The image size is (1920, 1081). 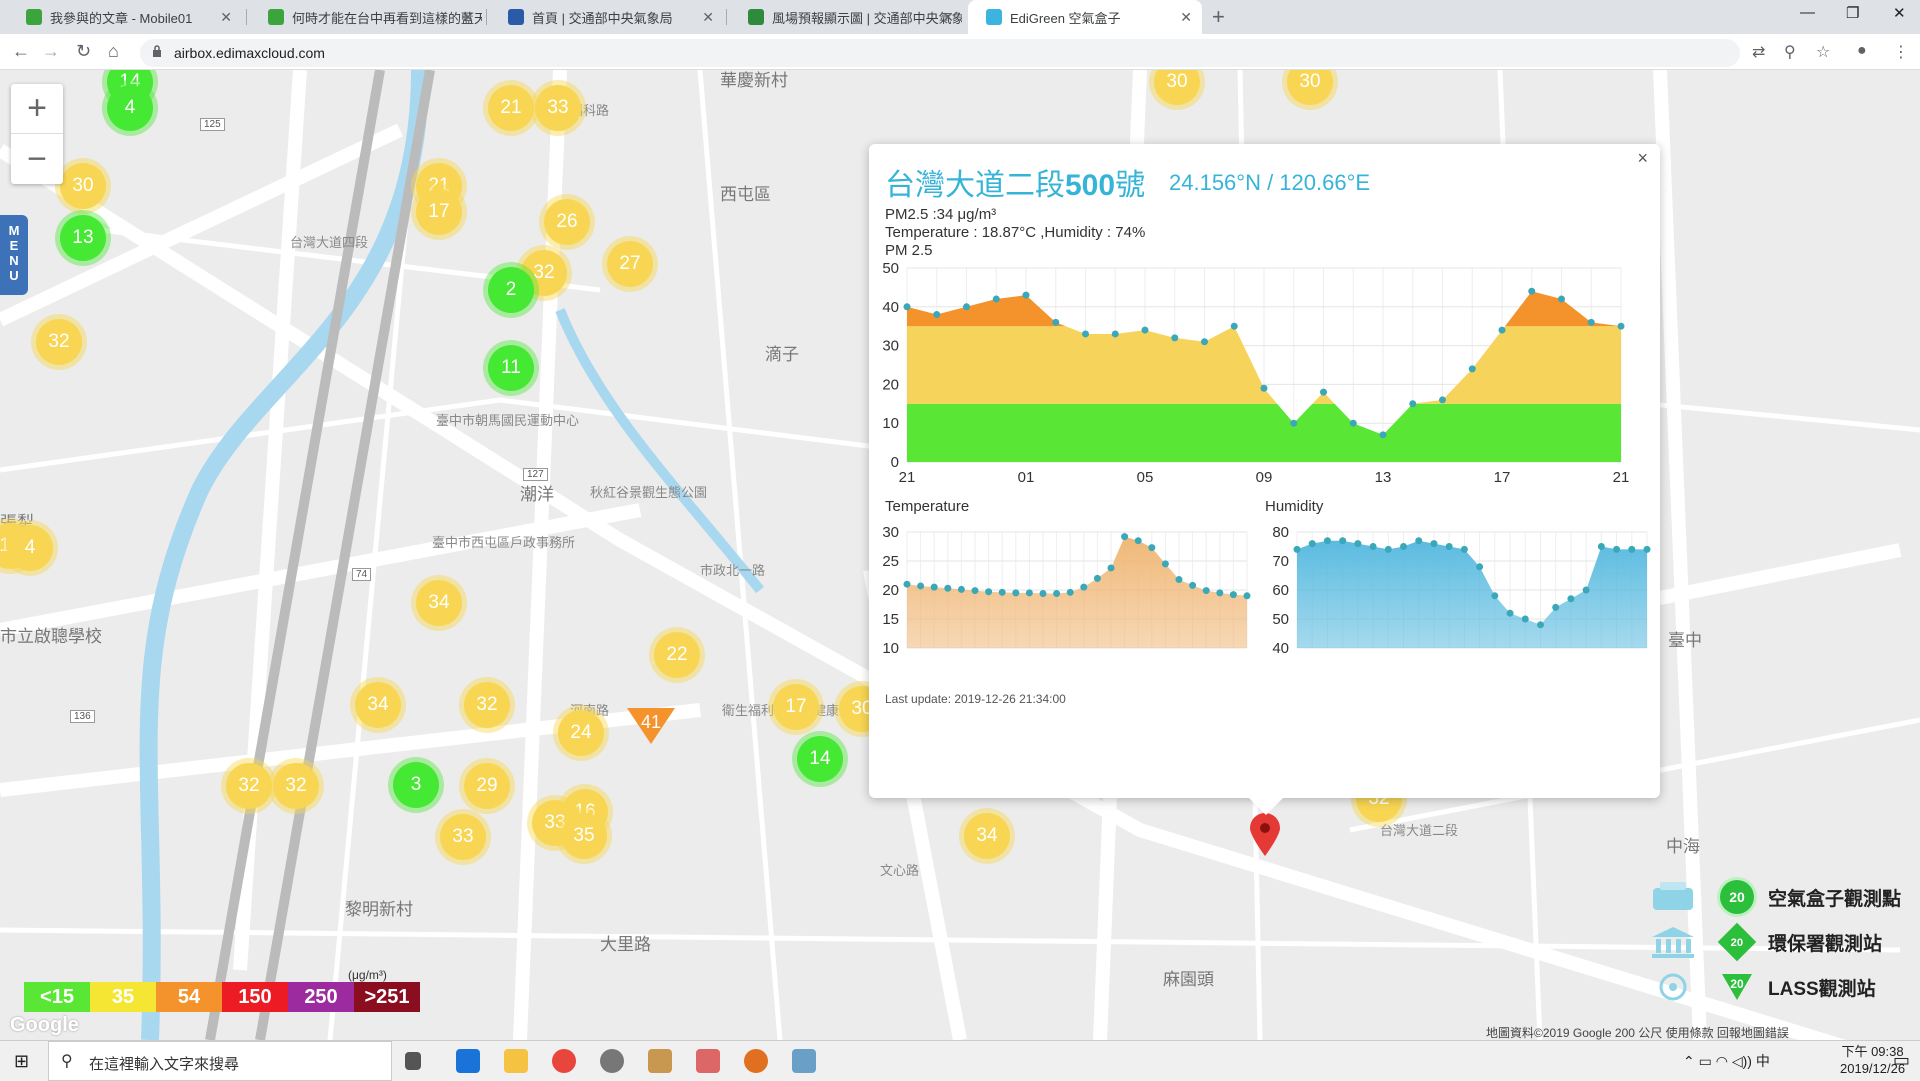 I want to click on x-tick-label: 05, so click(x=1145, y=477).